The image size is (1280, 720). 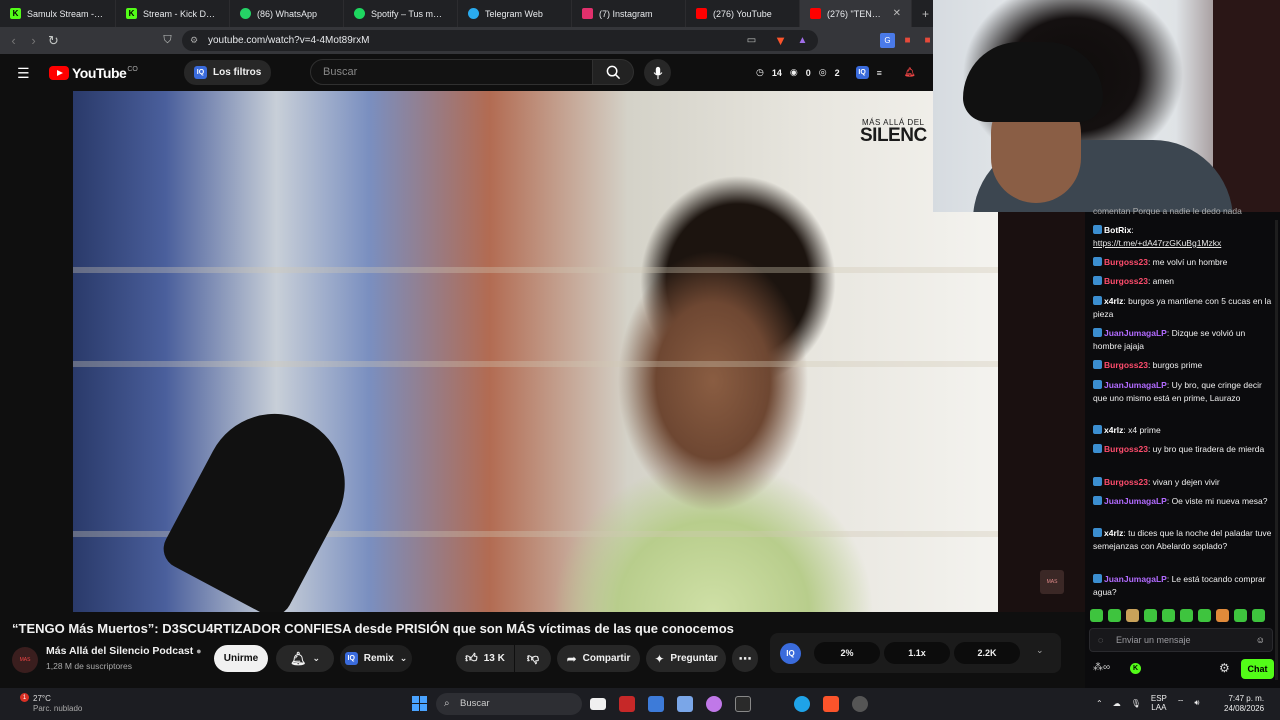 What do you see at coordinates (802, 704) in the screenshot?
I see `edge-icon` at bounding box center [802, 704].